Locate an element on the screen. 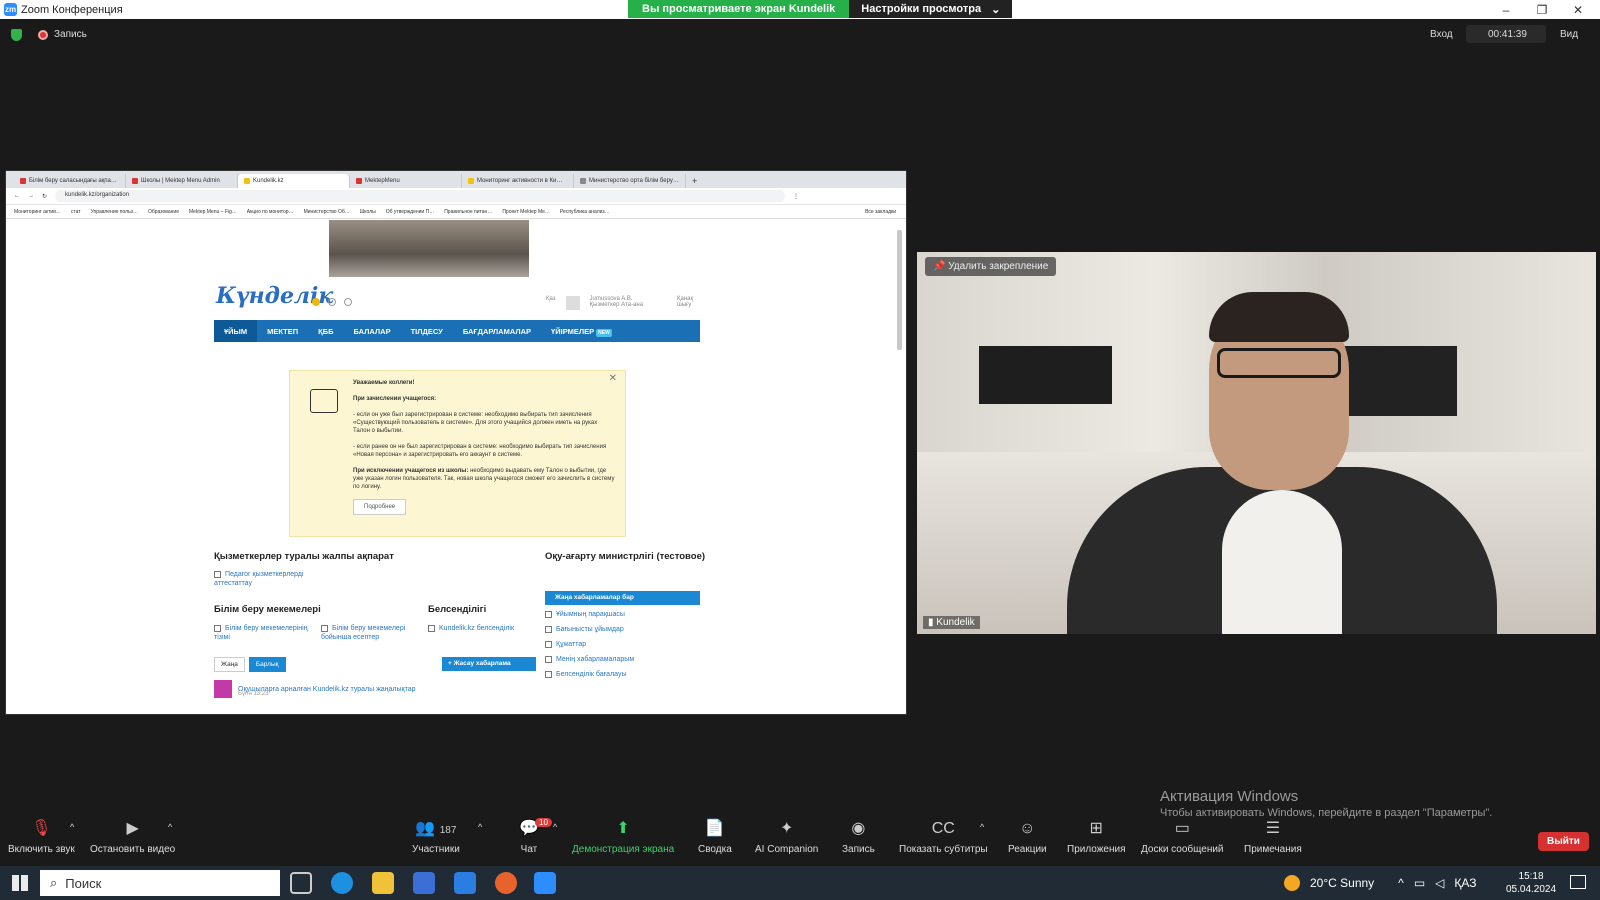  stop-video-button: ▶ Остановить видео is located at coordinates (132, 837).